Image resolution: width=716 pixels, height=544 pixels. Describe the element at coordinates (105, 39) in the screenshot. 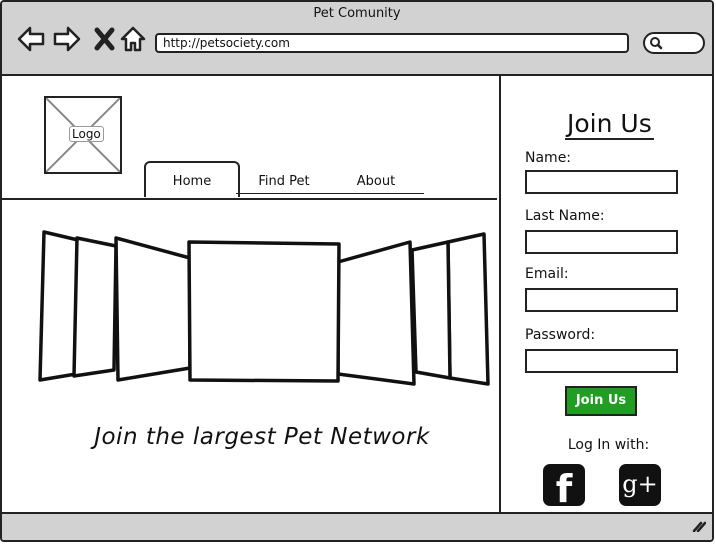

I see `close-icon` at that location.